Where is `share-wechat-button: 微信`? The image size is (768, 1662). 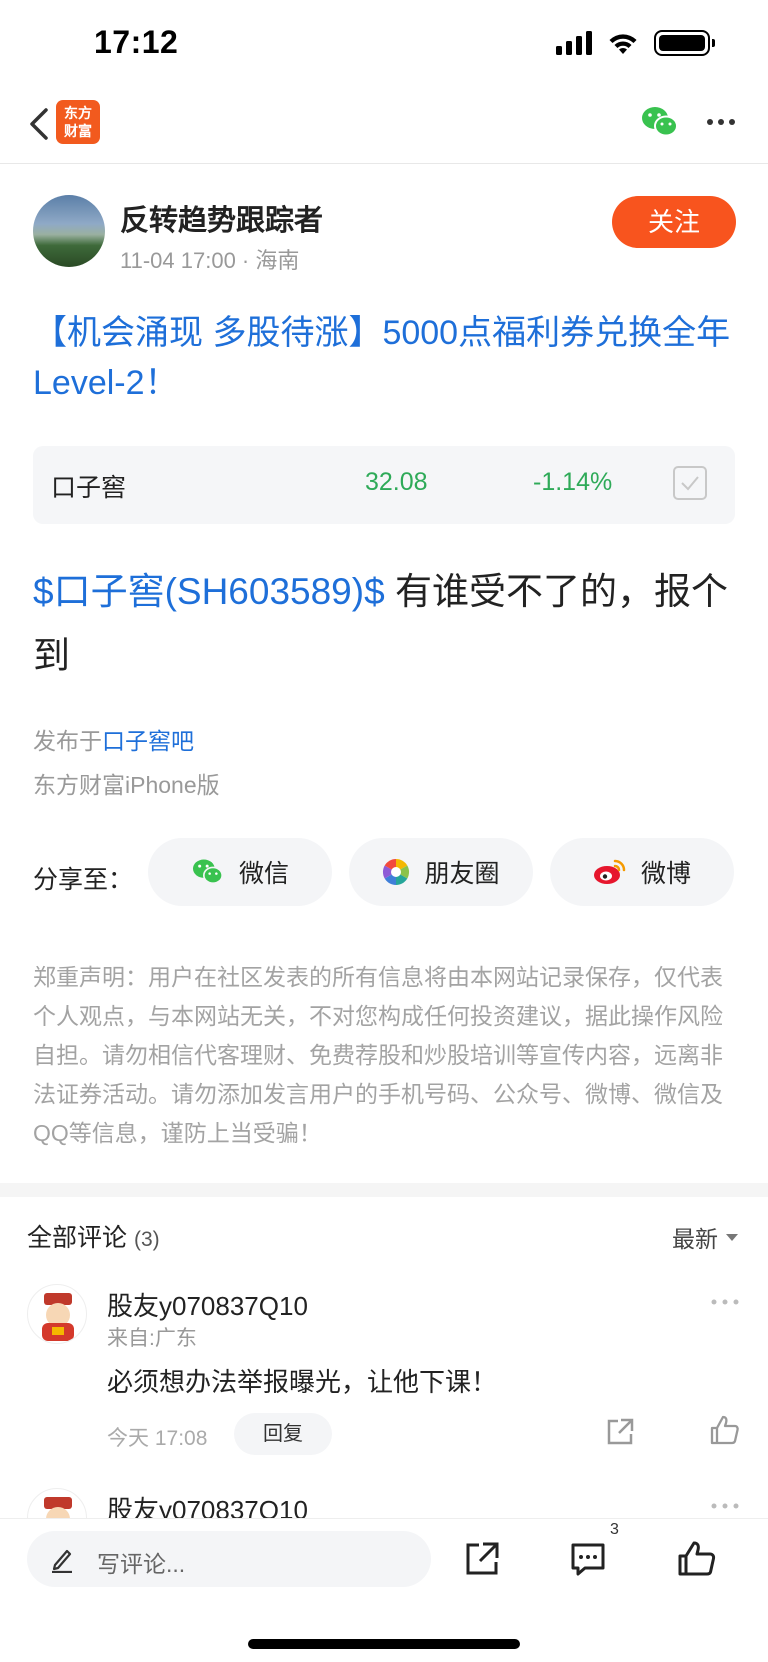 share-wechat-button: 微信 is located at coordinates (240, 872).